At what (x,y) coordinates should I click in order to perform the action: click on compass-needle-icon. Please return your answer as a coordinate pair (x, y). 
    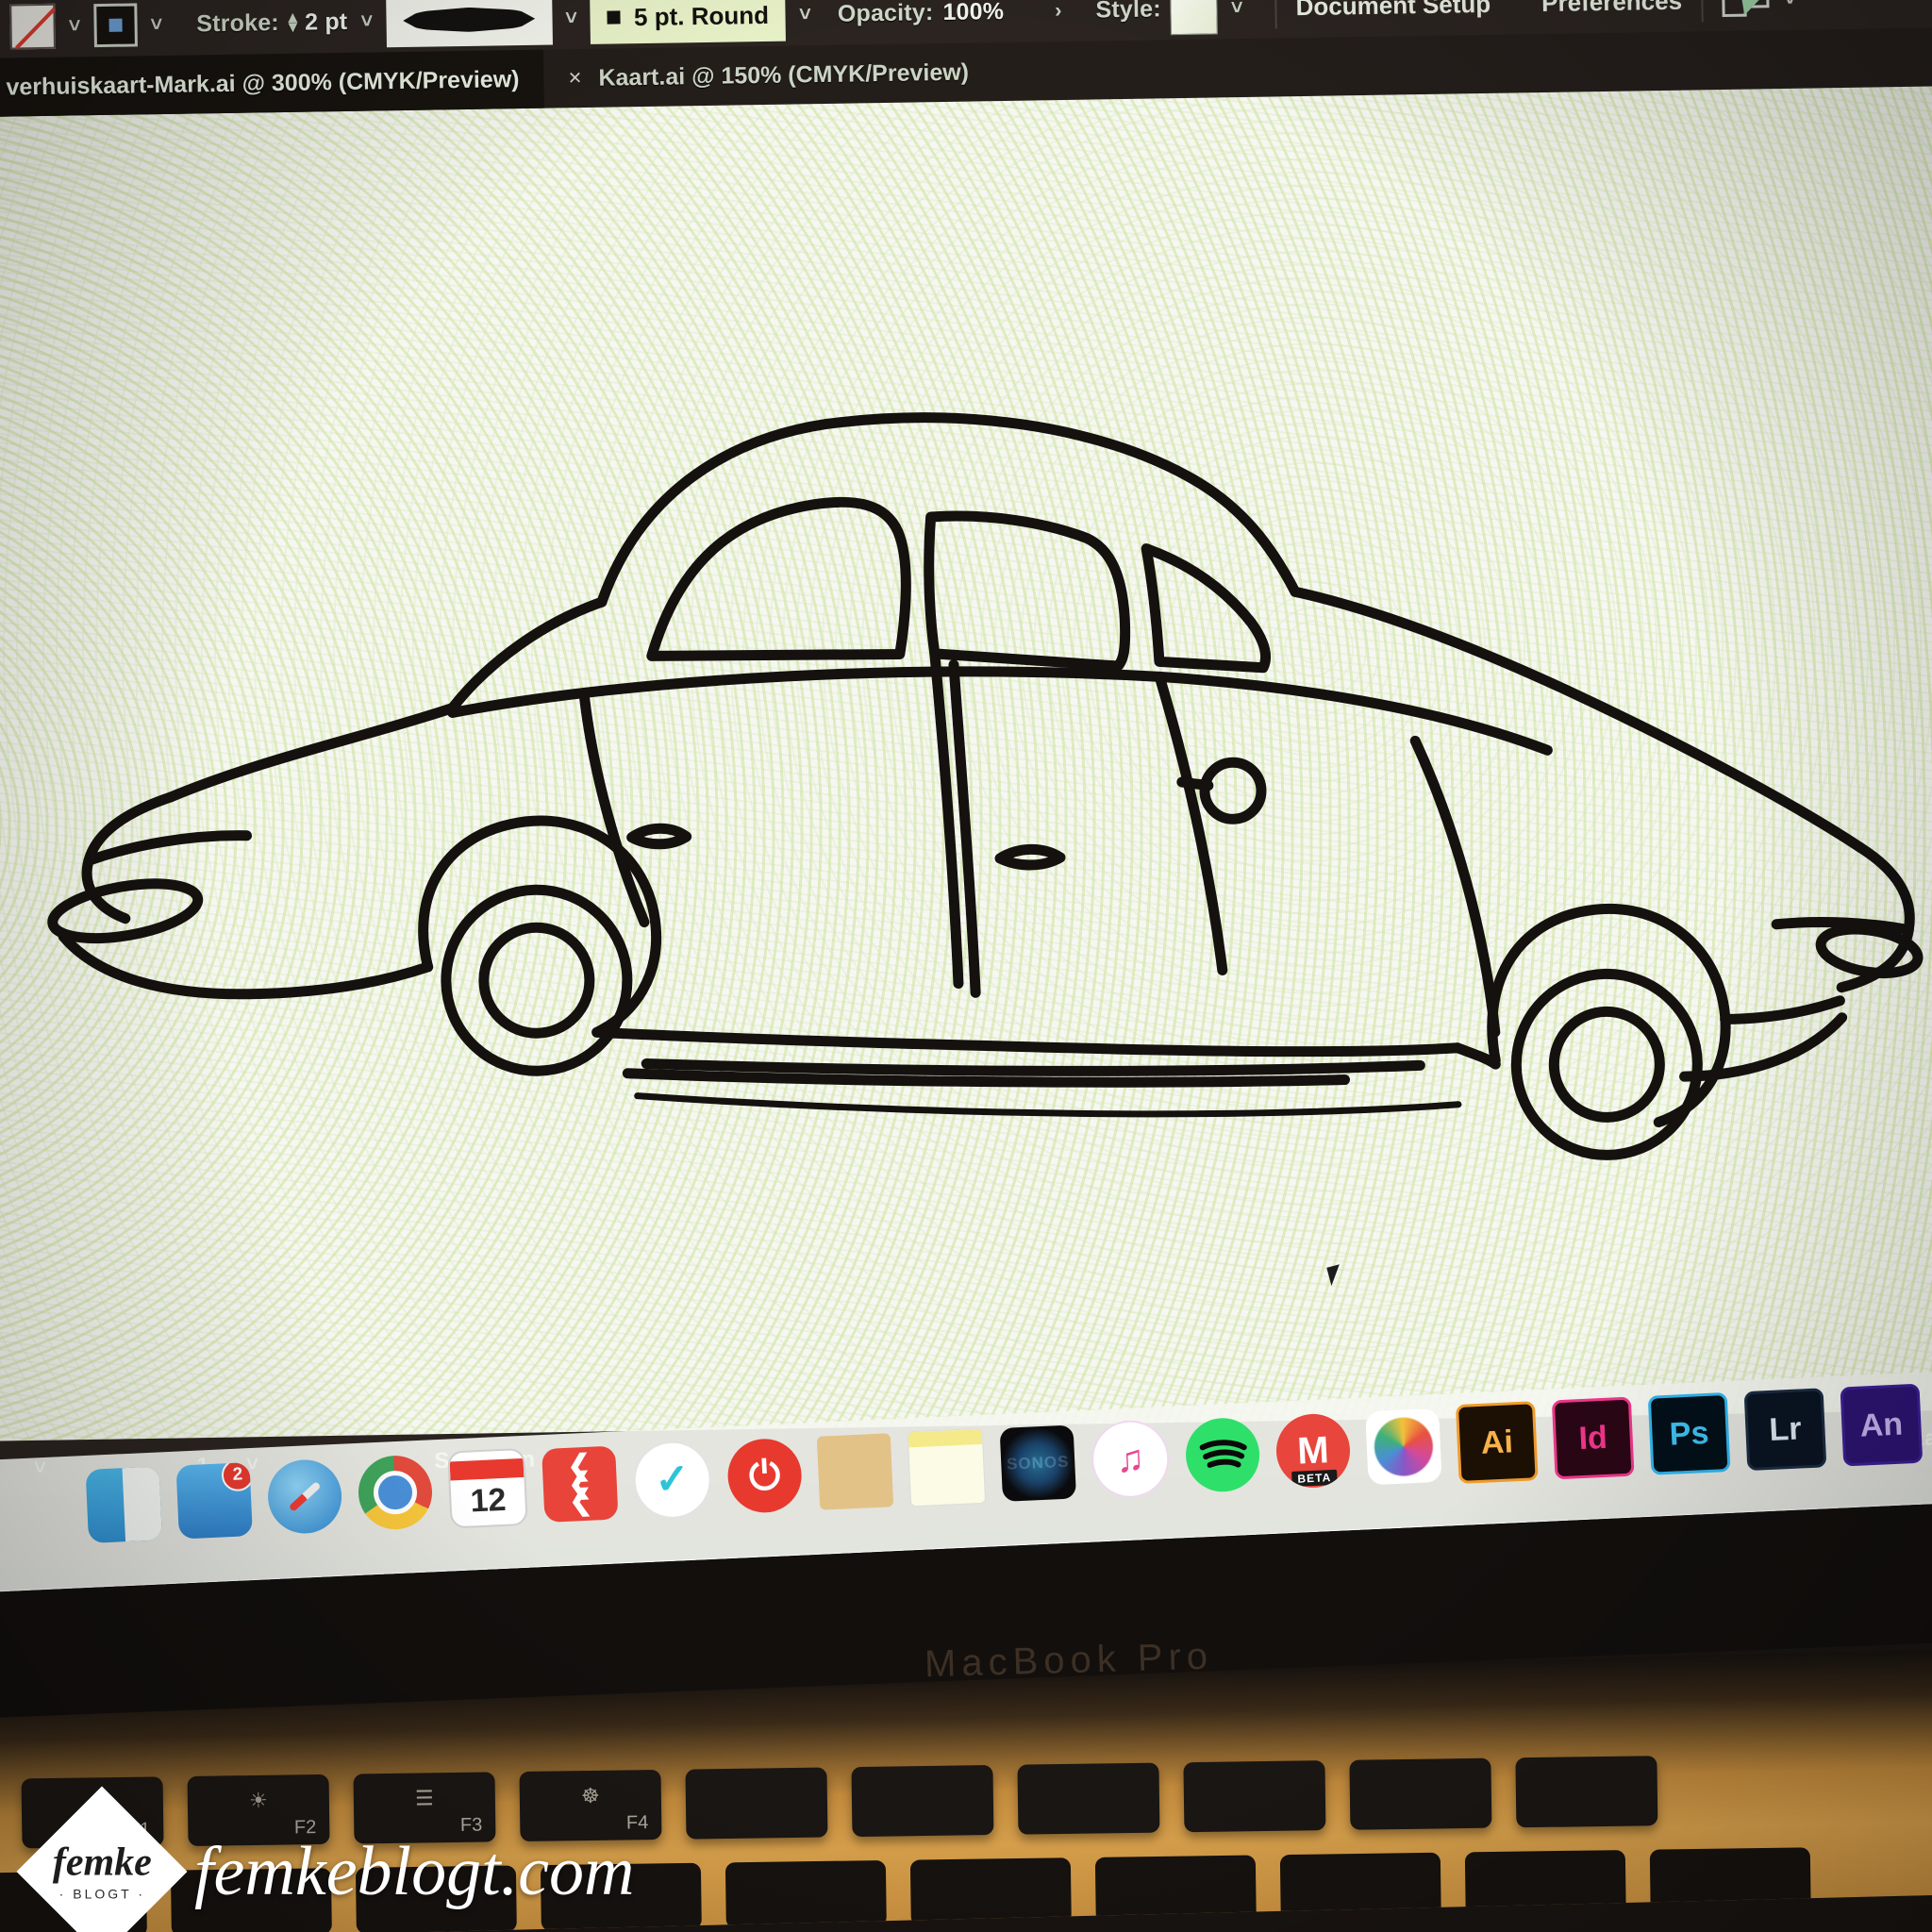
    Looking at the image, I should click on (305, 1496).